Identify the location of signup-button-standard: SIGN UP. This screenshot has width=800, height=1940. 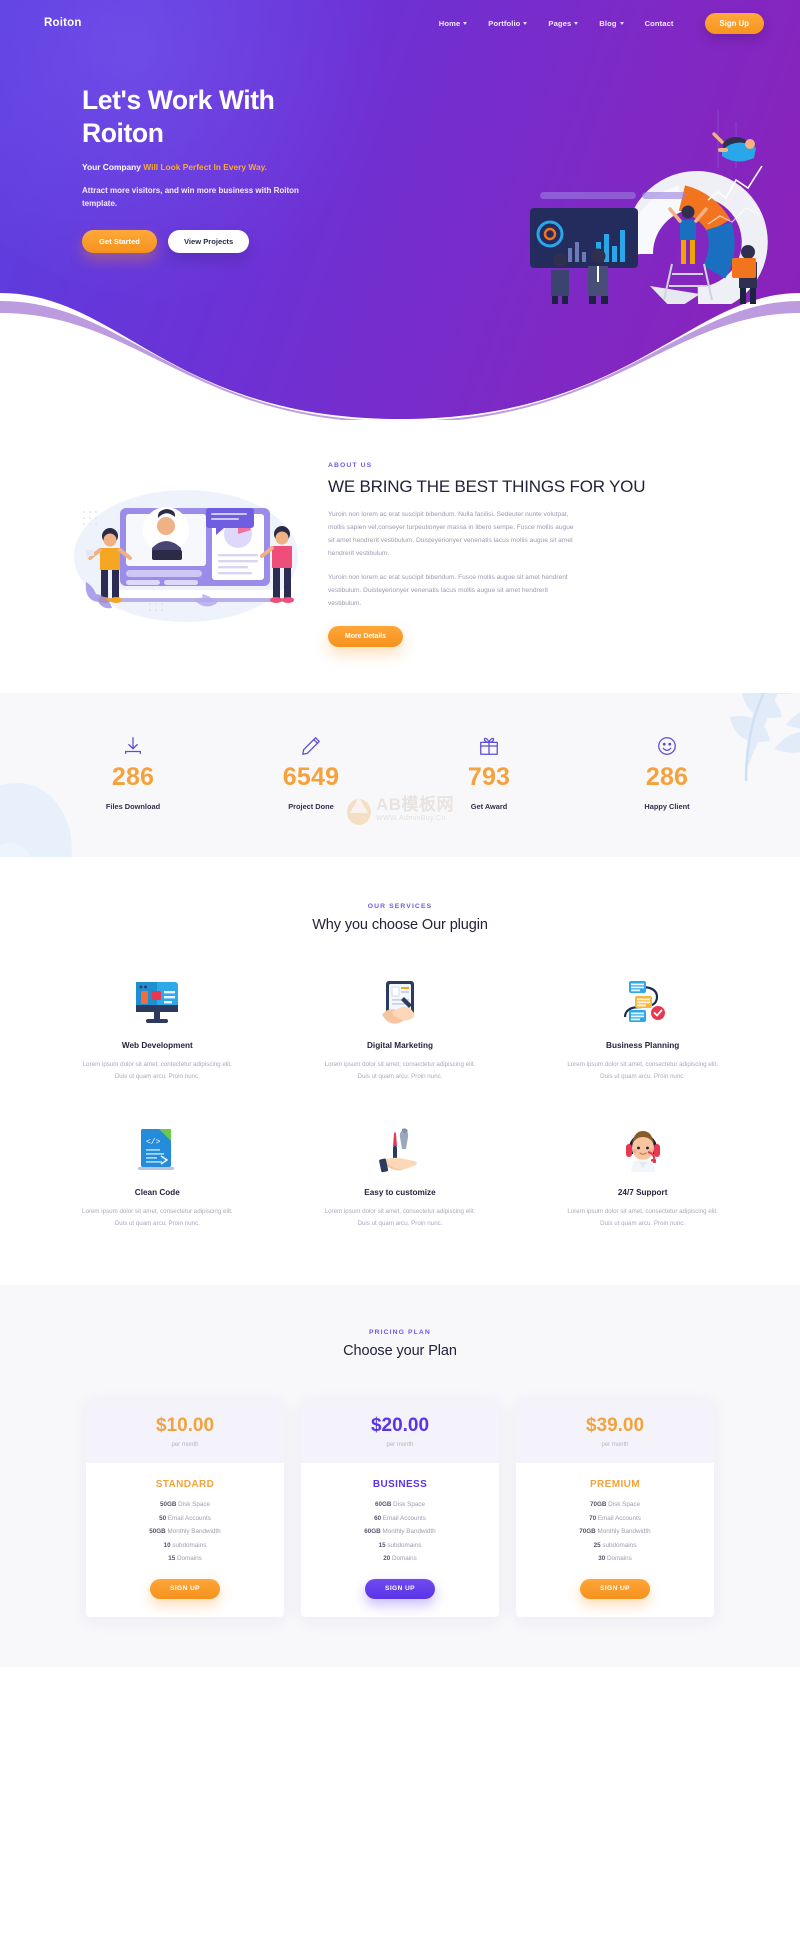
(185, 1588).